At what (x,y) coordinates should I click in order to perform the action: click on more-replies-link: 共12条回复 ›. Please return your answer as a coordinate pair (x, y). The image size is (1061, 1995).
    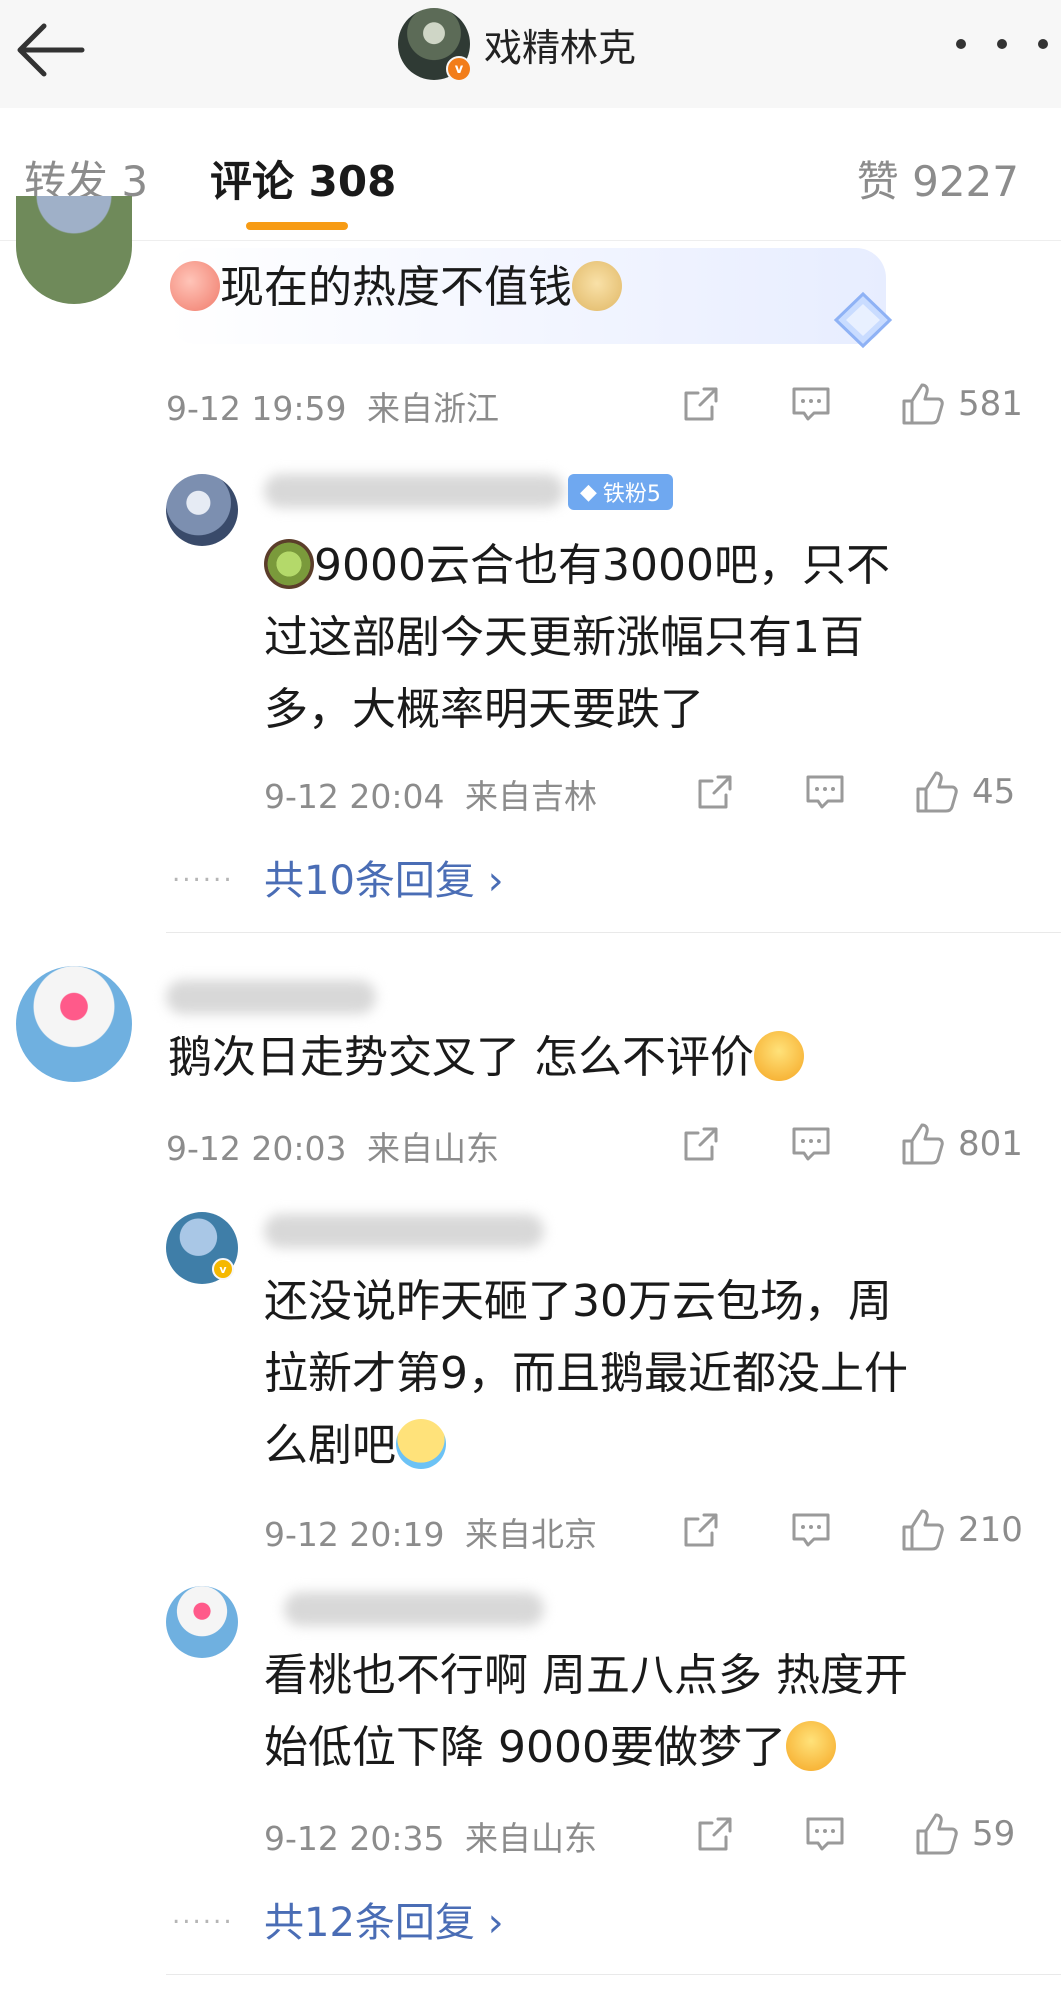
    Looking at the image, I should click on (384, 1919).